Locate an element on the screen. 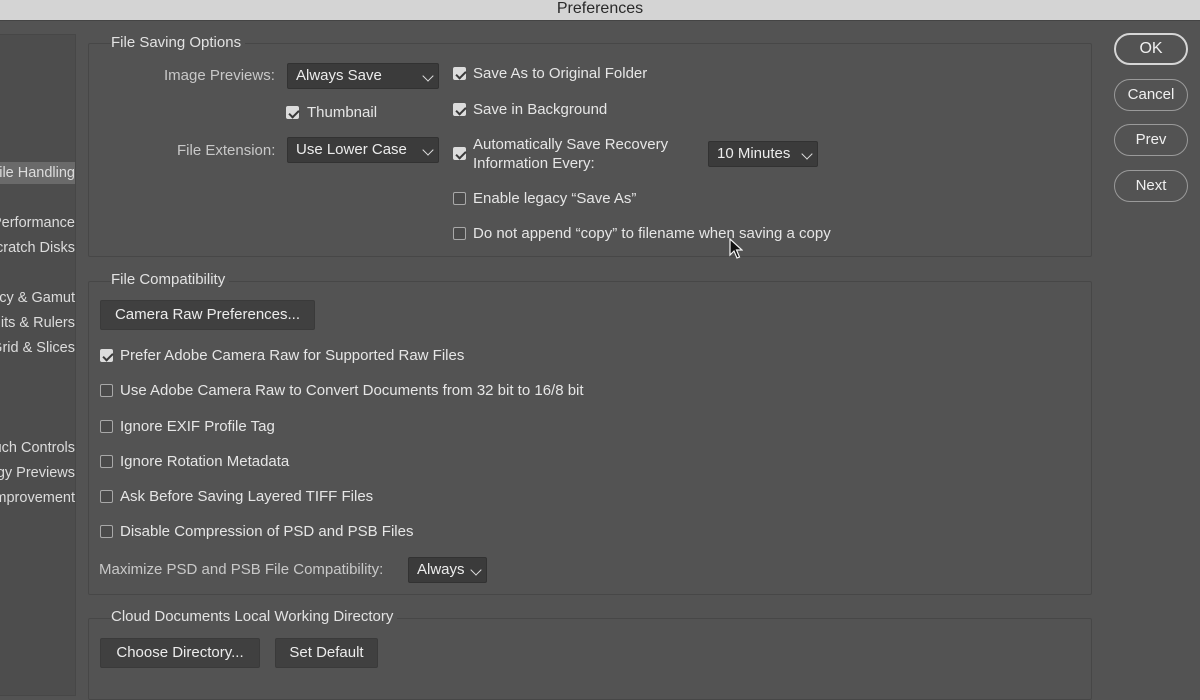 The image size is (1200, 700). maximize-compat-select: Always is located at coordinates (447, 570).